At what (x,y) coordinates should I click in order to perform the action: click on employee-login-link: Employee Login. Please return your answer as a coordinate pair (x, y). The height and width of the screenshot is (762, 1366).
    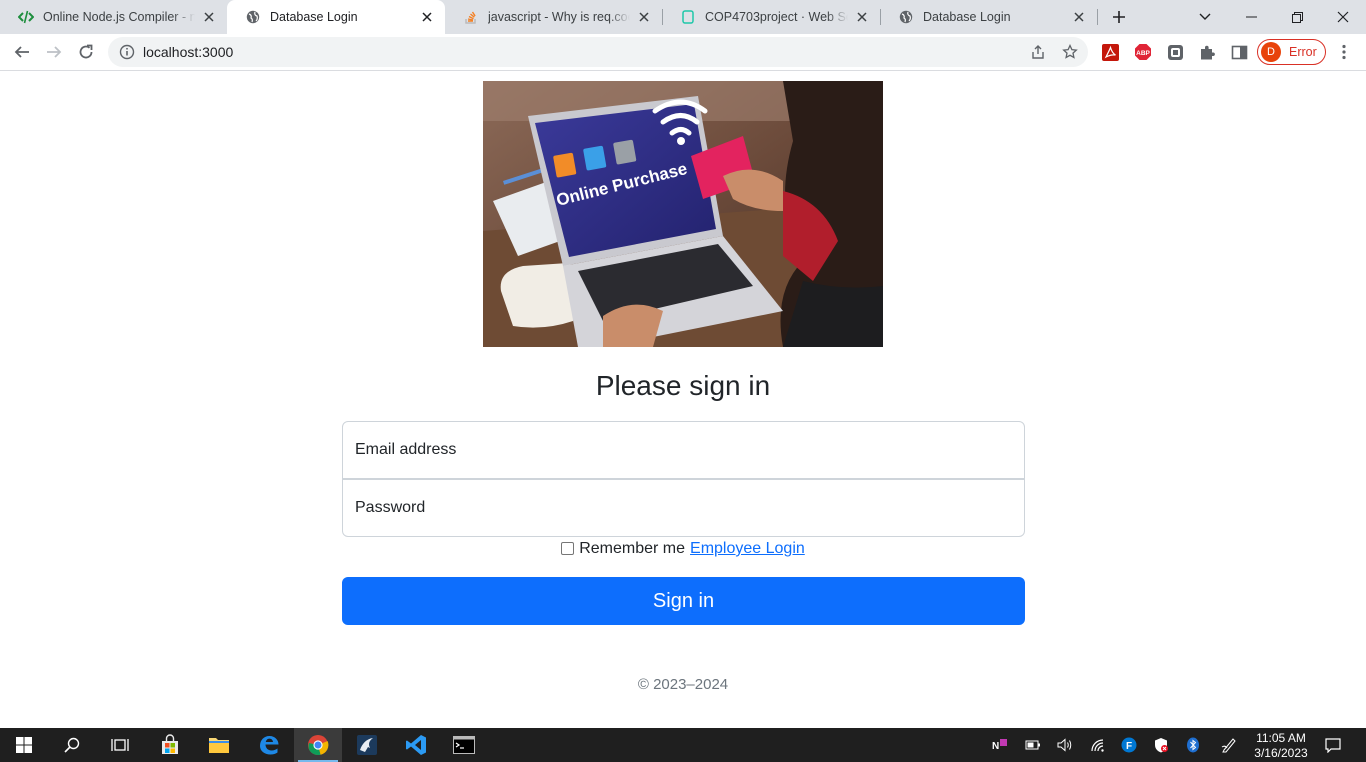
    Looking at the image, I should click on (747, 549).